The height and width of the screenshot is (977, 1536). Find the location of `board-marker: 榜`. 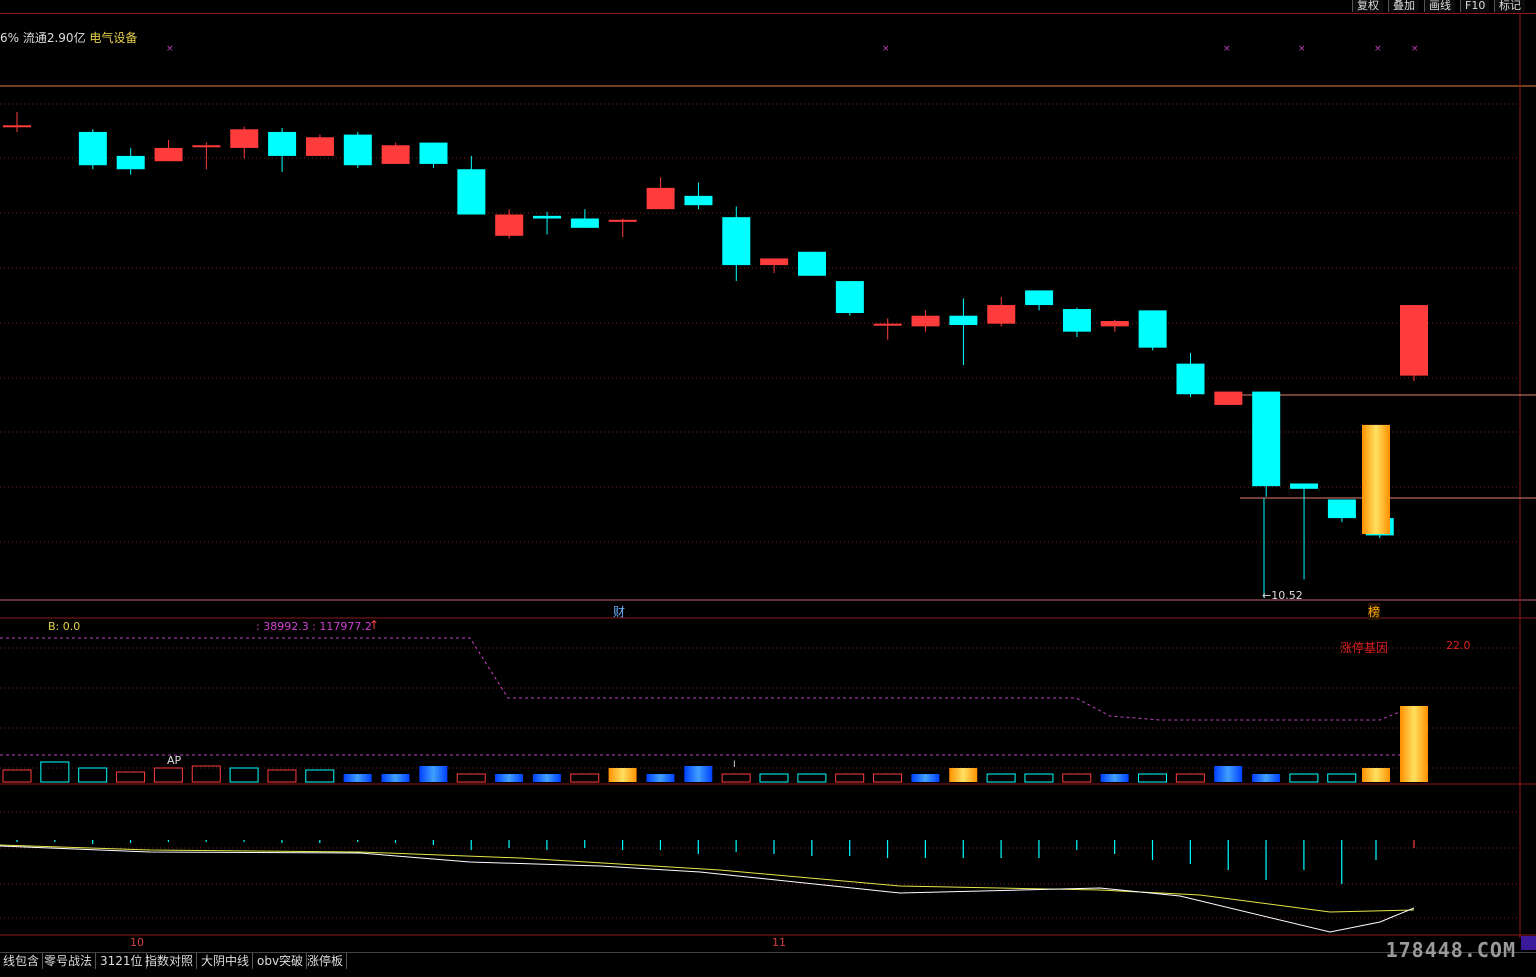

board-marker: 榜 is located at coordinates (1374, 611).